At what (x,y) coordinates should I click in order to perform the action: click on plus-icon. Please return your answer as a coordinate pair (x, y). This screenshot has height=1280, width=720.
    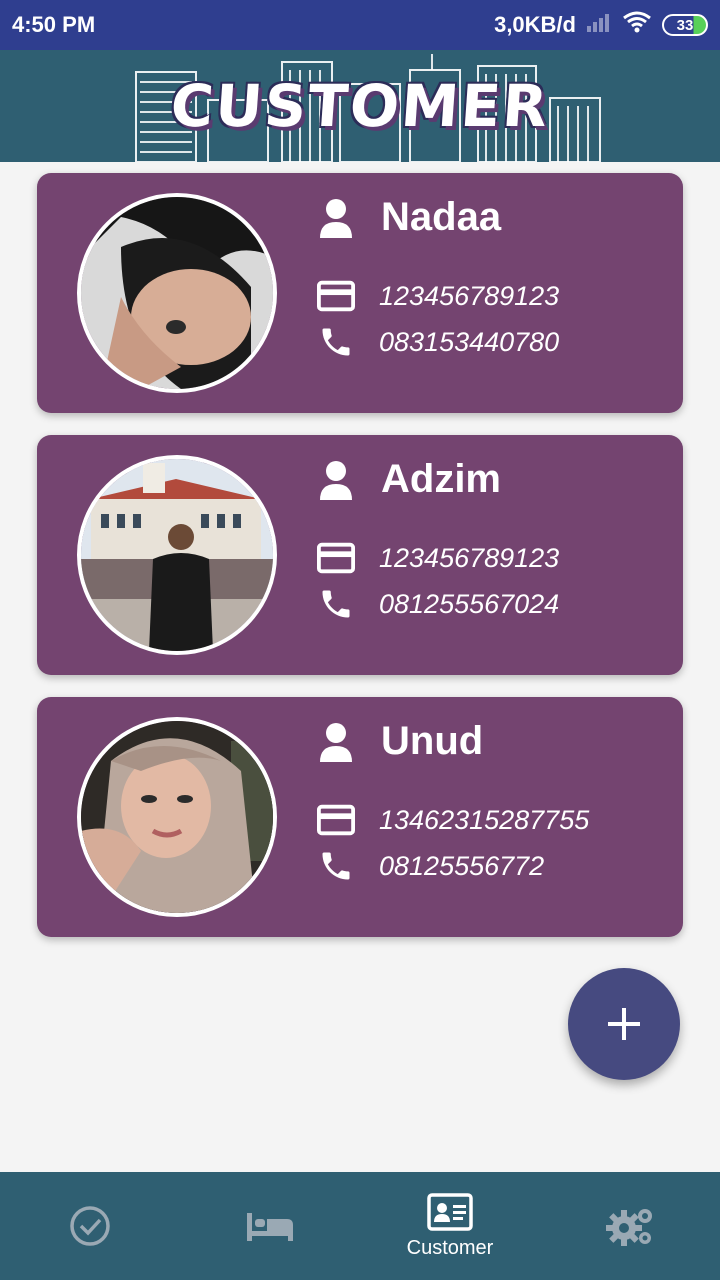
    Looking at the image, I should click on (624, 1024).